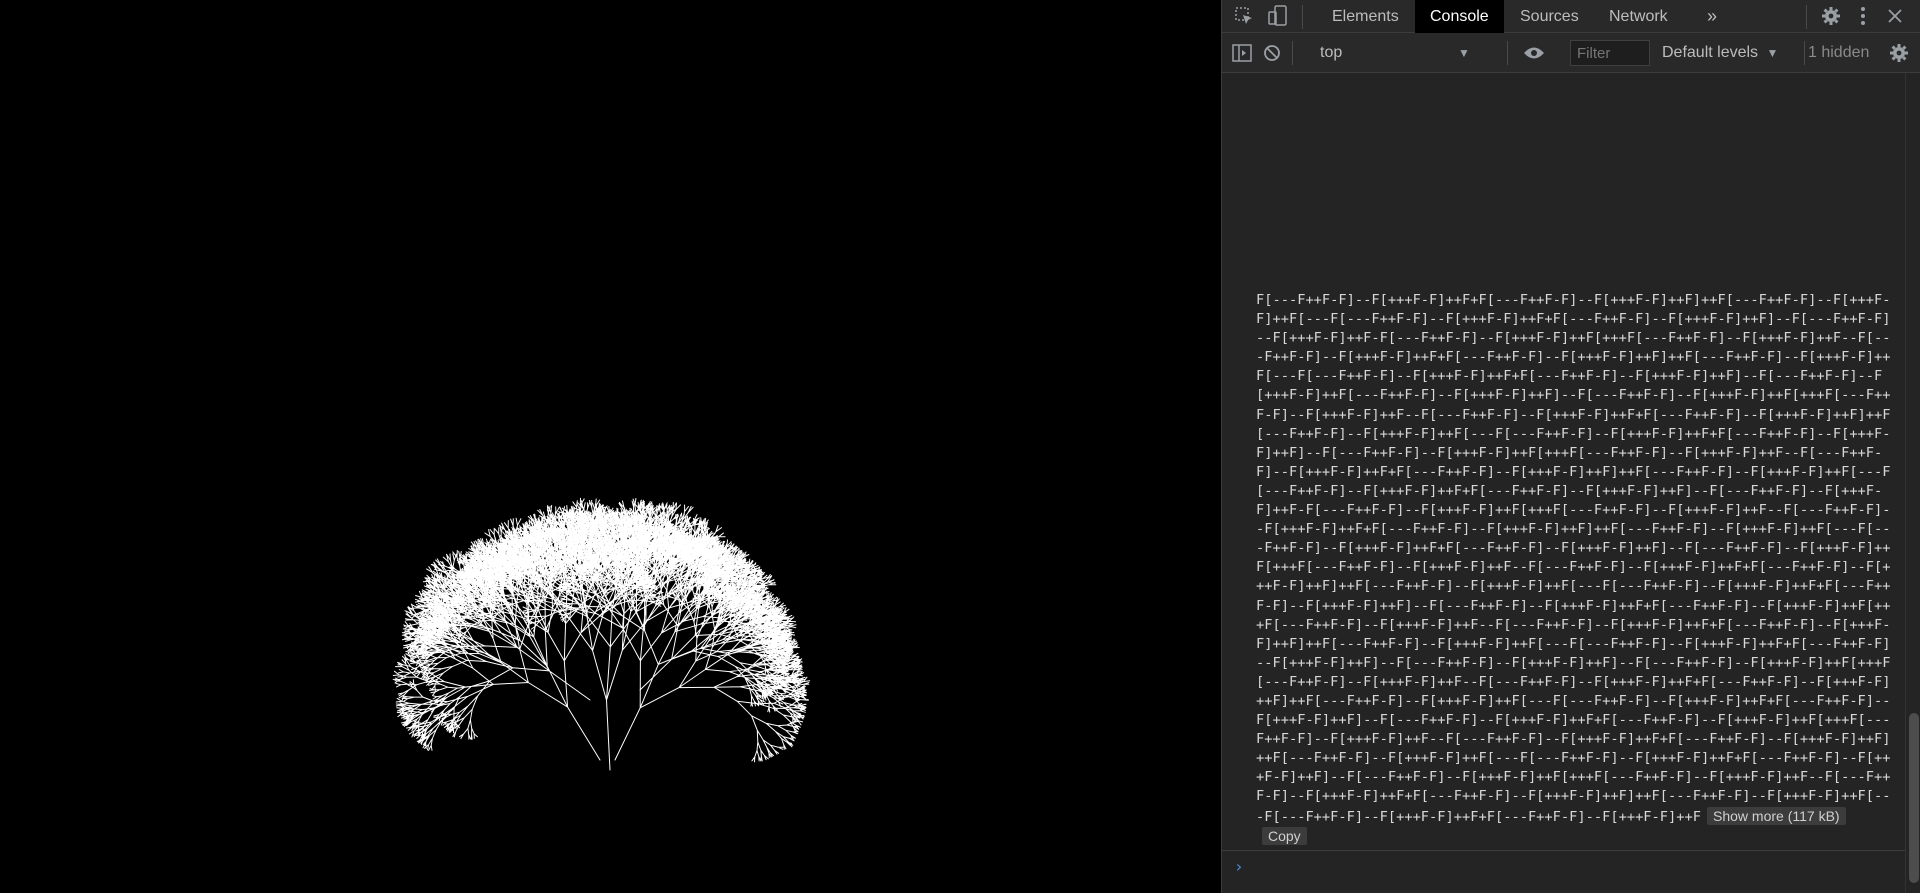 Image resolution: width=1920 pixels, height=893 pixels. I want to click on show-more-button: Show more (117 kB), so click(1776, 815).